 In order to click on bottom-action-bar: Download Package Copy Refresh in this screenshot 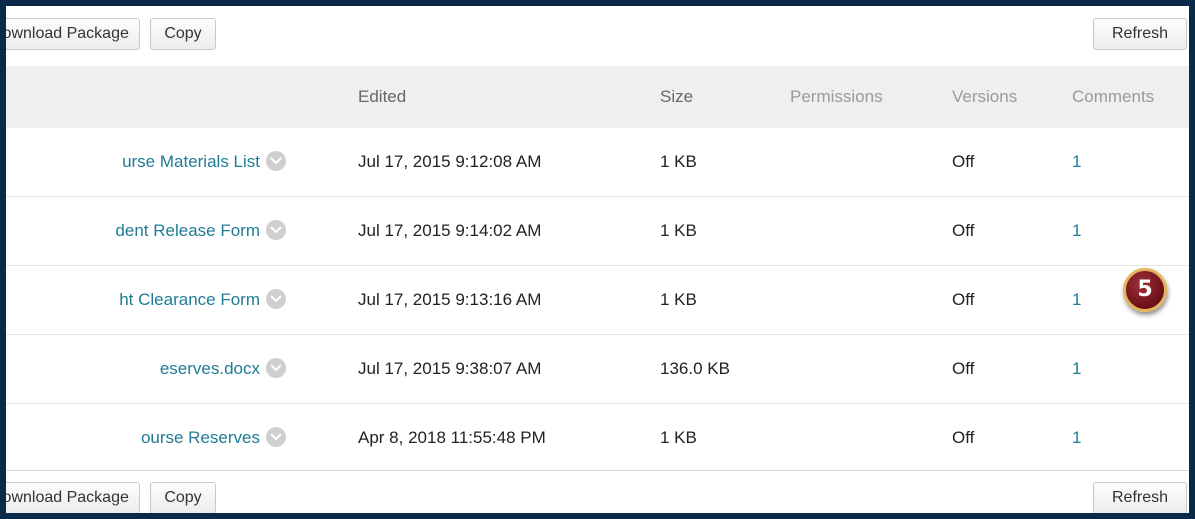, I will do `click(597, 491)`.